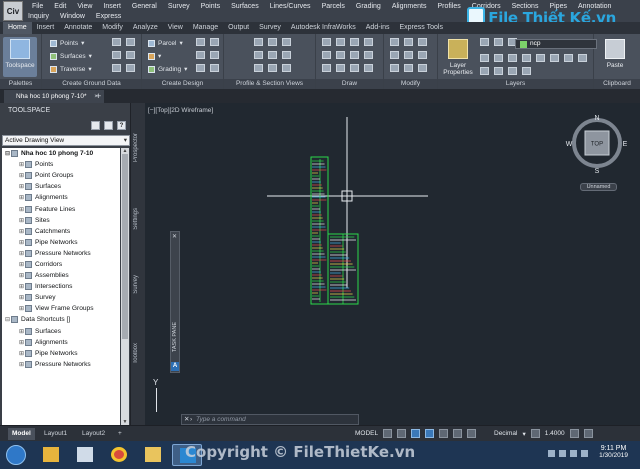 Image resolution: width=640 pixels, height=469 pixels. I want to click on application-menu-button: Civ, so click(13, 11).